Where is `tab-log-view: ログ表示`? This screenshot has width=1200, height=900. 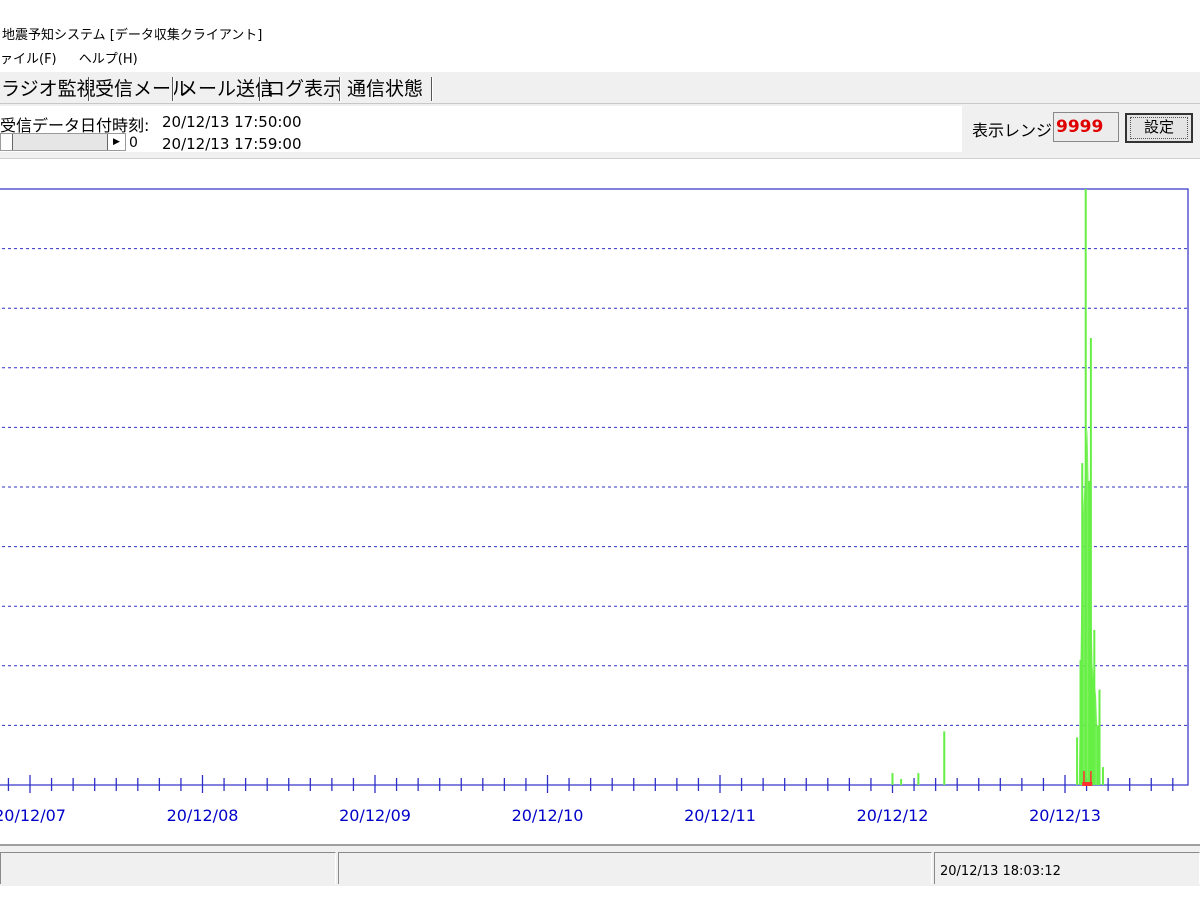 tab-log-view: ログ表示 is located at coordinates (304, 89).